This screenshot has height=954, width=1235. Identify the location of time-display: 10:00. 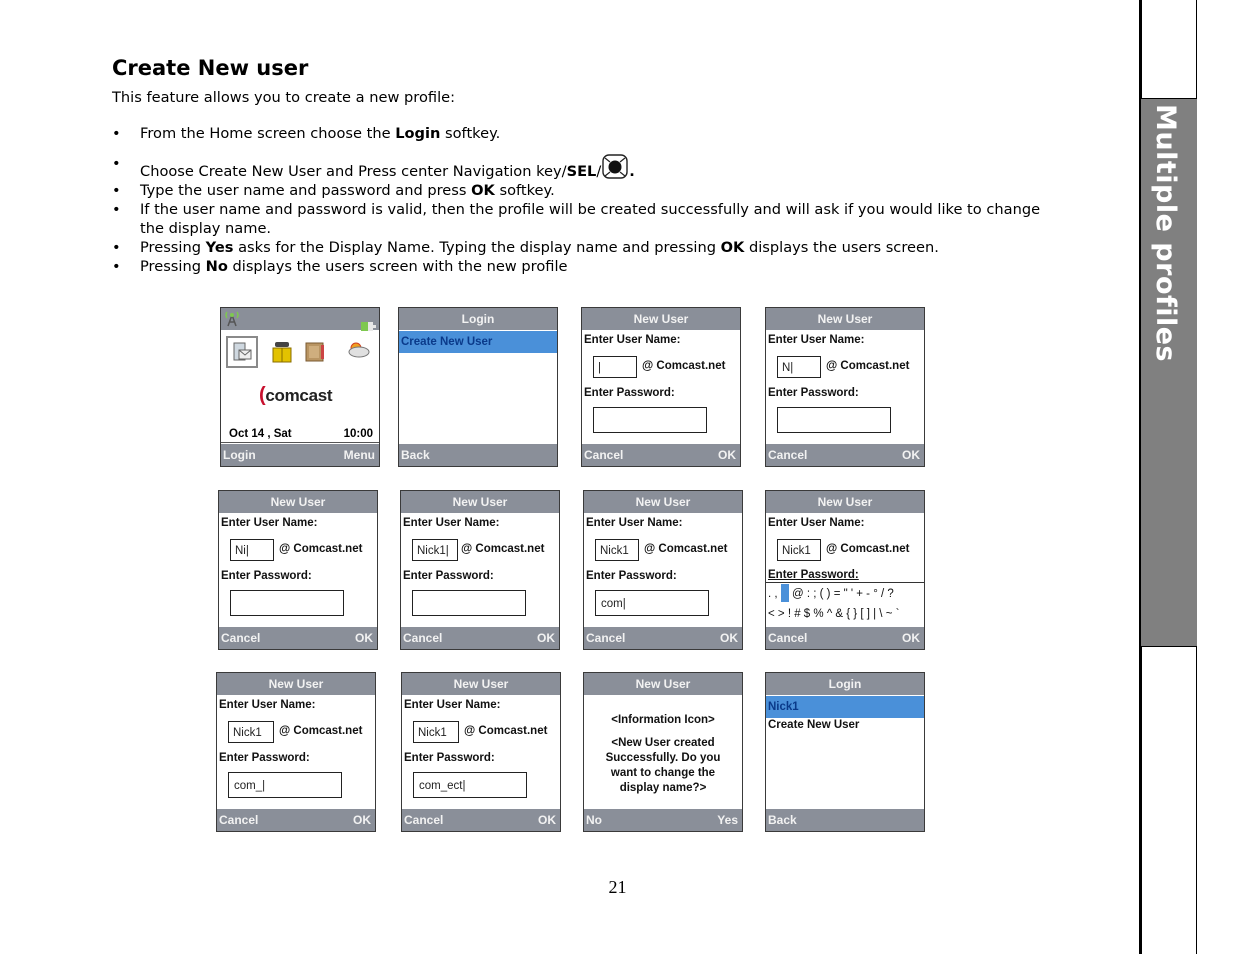
(358, 434).